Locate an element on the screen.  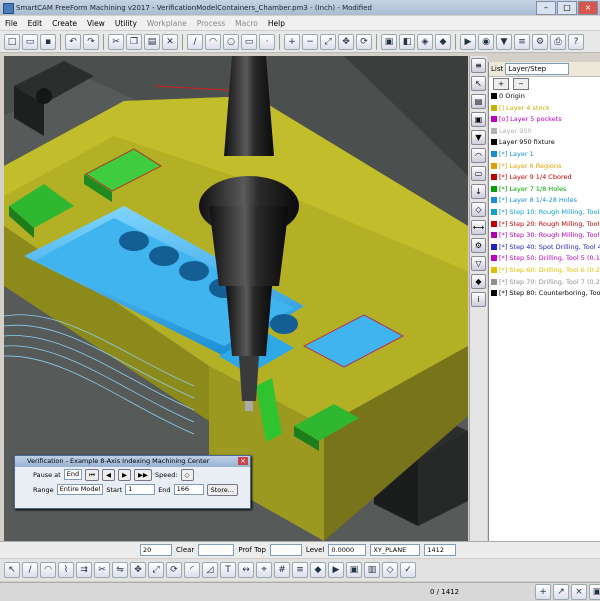
arc-tool-icon: ◠ is located at coordinates (48, 570).